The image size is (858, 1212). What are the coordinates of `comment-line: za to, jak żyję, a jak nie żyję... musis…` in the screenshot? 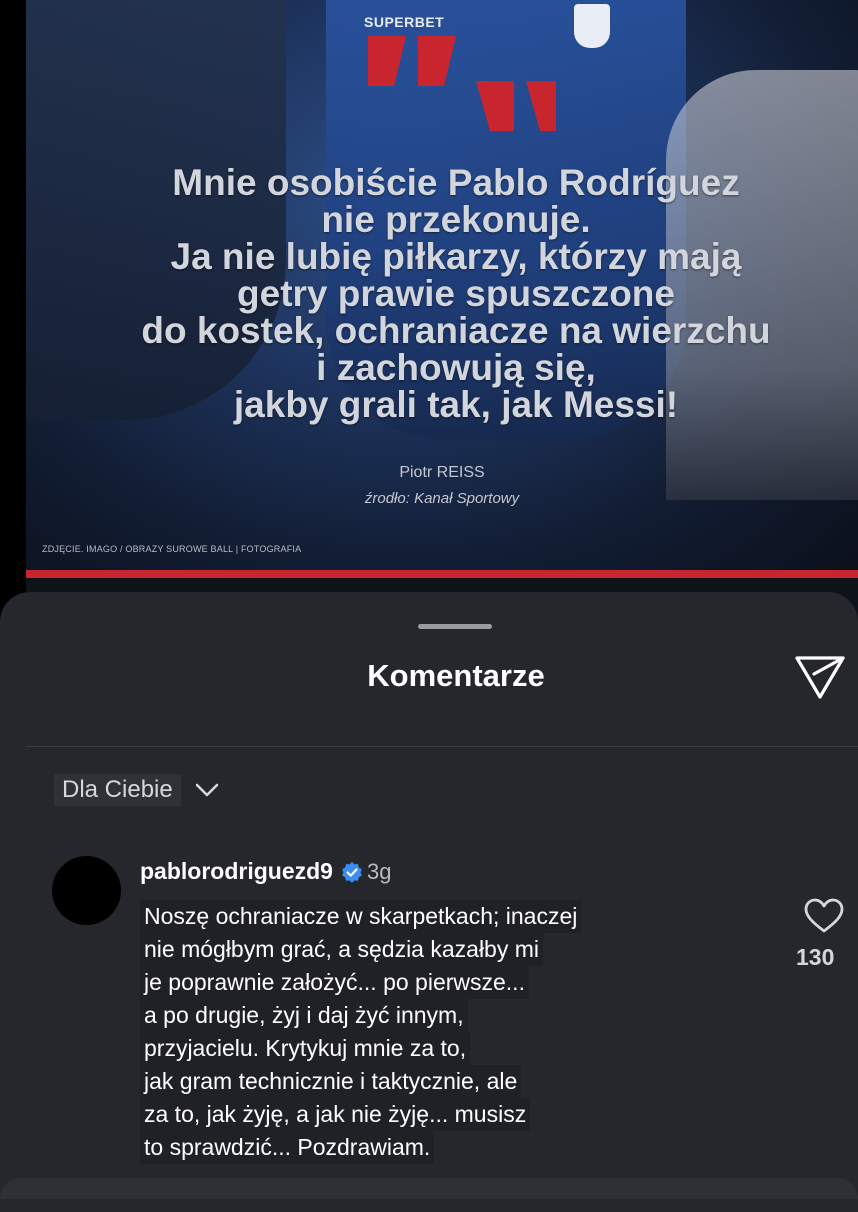 It's located at (335, 1114).